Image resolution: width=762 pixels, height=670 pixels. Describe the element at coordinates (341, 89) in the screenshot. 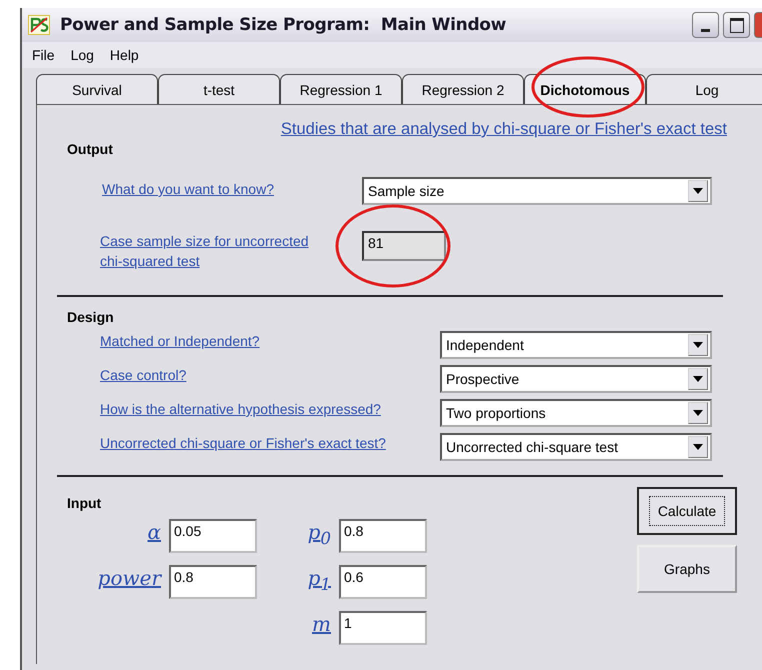

I see `tab: Regression 1` at that location.